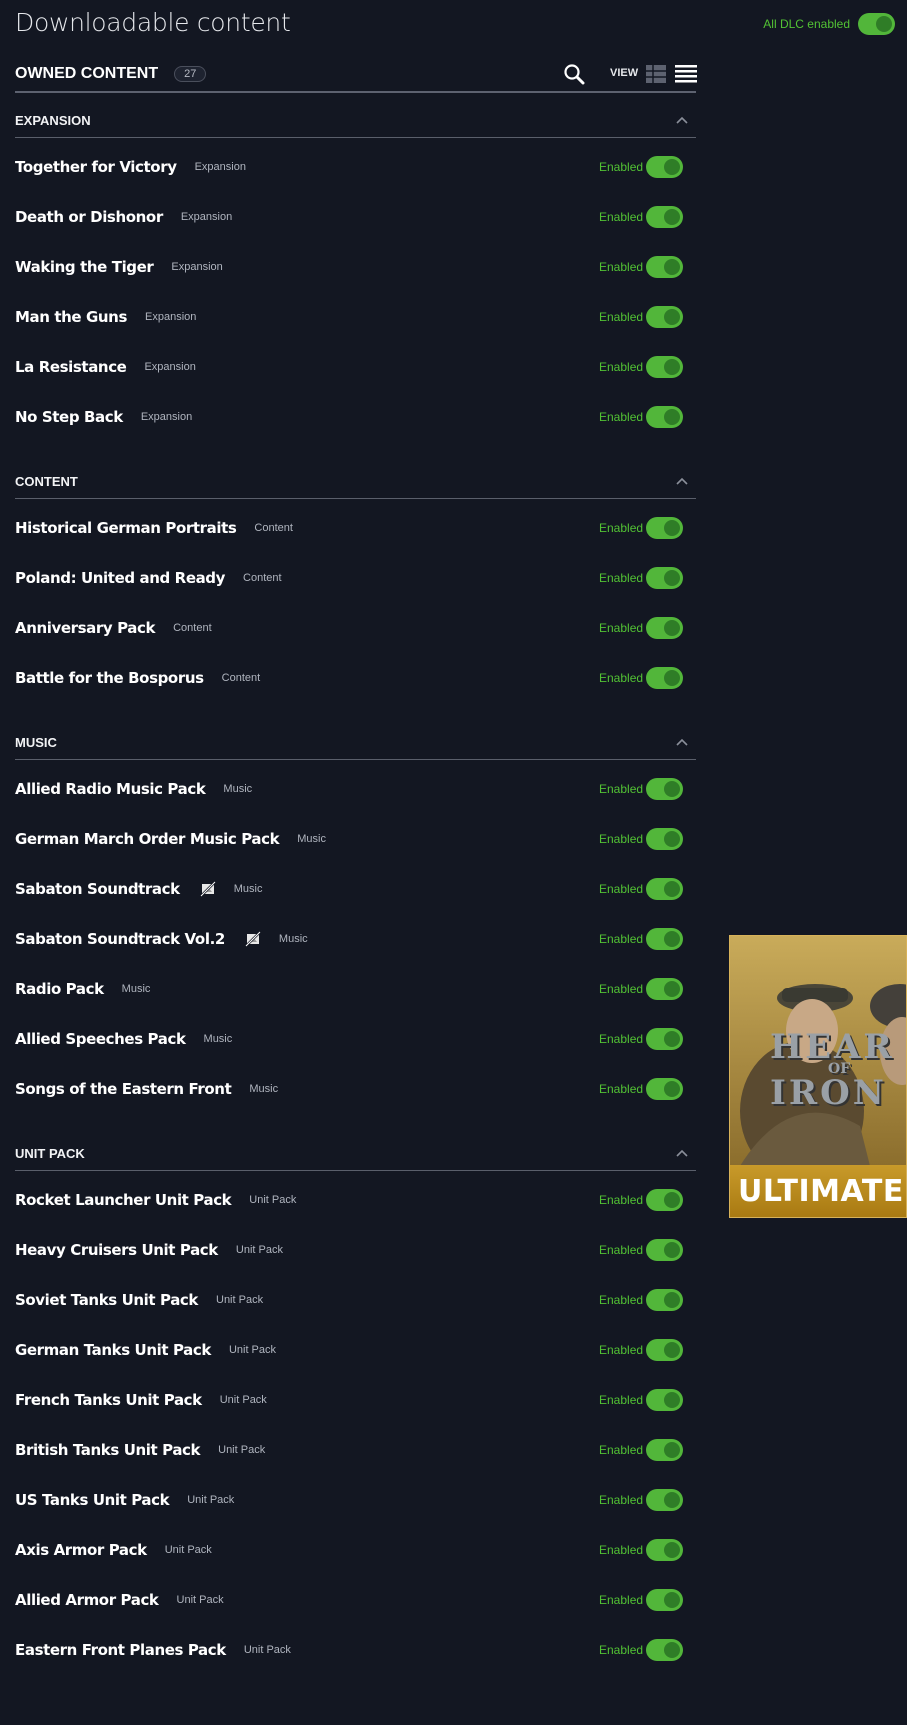 This screenshot has width=907, height=1725. What do you see at coordinates (113, 1350) in the screenshot?
I see `dlc-name: German Tanks Unit Pack` at bounding box center [113, 1350].